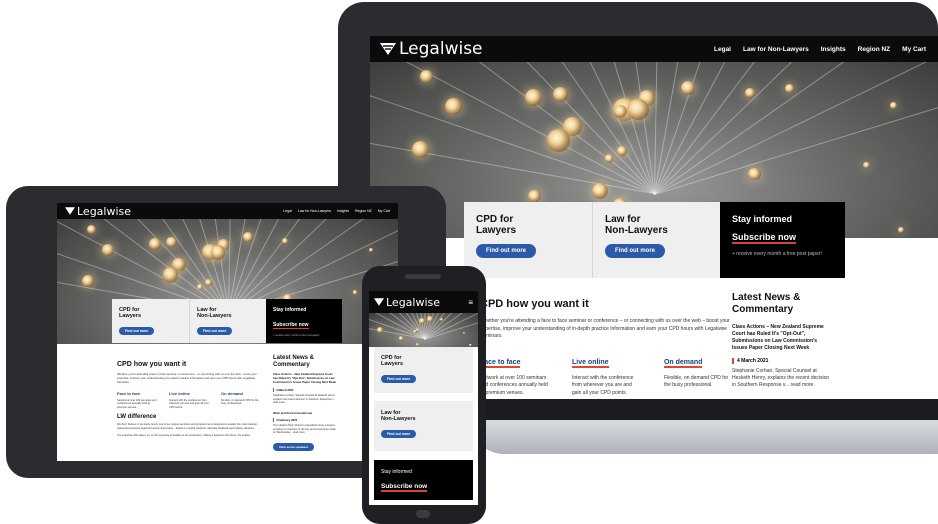  What do you see at coordinates (423, 370) in the screenshot?
I see `card-cpd-lawyers: CPD for Lawyers Find out more` at bounding box center [423, 370].